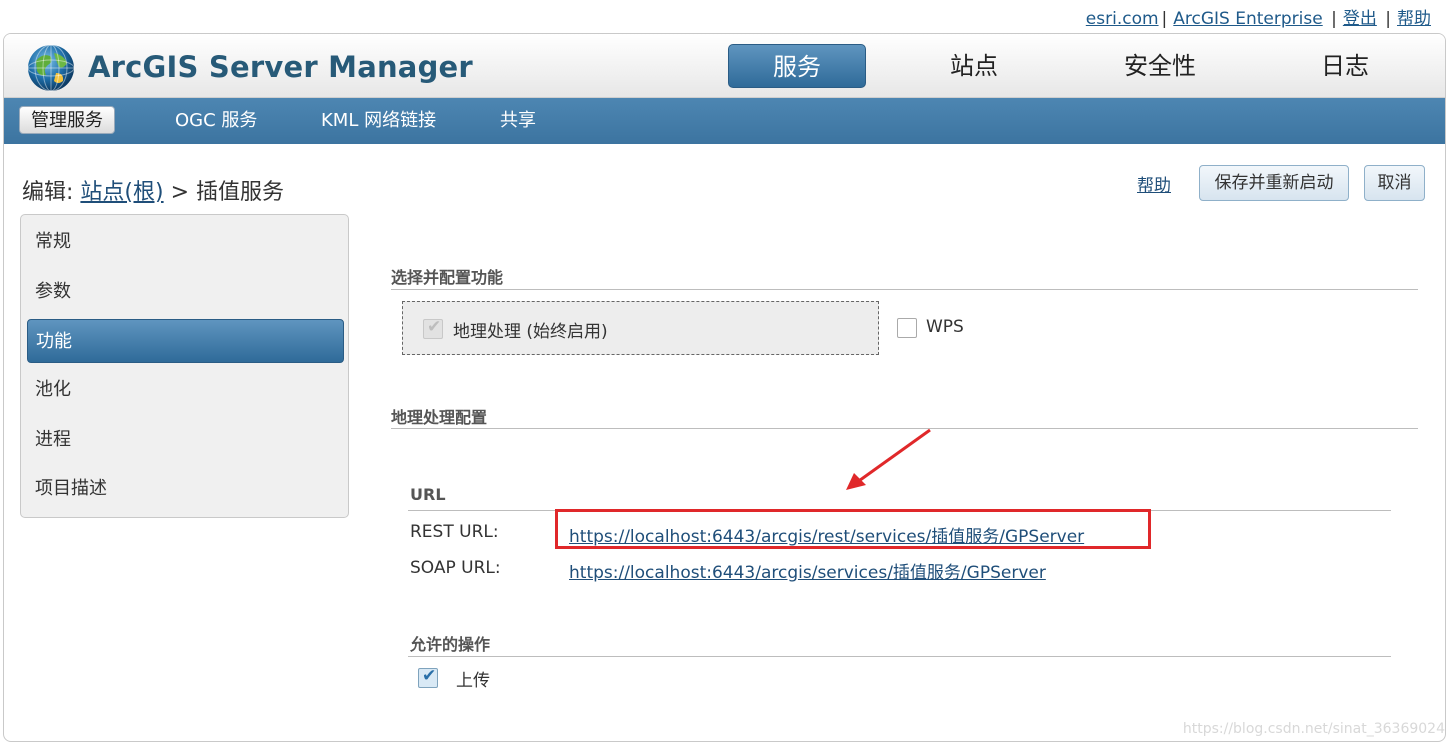 This screenshot has width=1451, height=745. Describe the element at coordinates (473, 681) in the screenshot. I see `upload-label: 上传` at that location.